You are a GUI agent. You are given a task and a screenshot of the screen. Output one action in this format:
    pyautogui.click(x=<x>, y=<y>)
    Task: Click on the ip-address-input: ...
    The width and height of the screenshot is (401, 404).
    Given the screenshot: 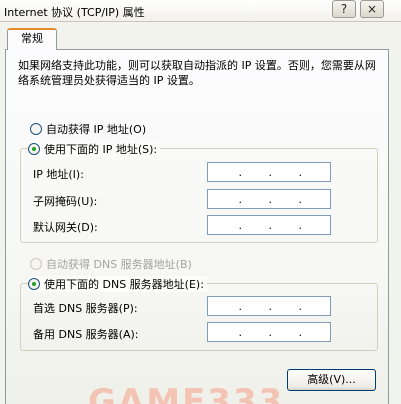 What is the action you would take?
    pyautogui.click(x=269, y=172)
    